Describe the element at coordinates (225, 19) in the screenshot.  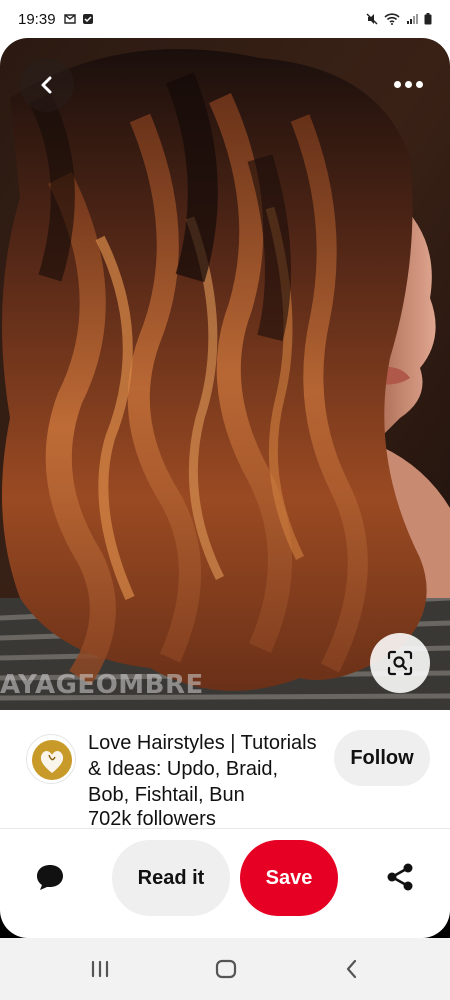
I see `status-bar: 19:39` at that location.